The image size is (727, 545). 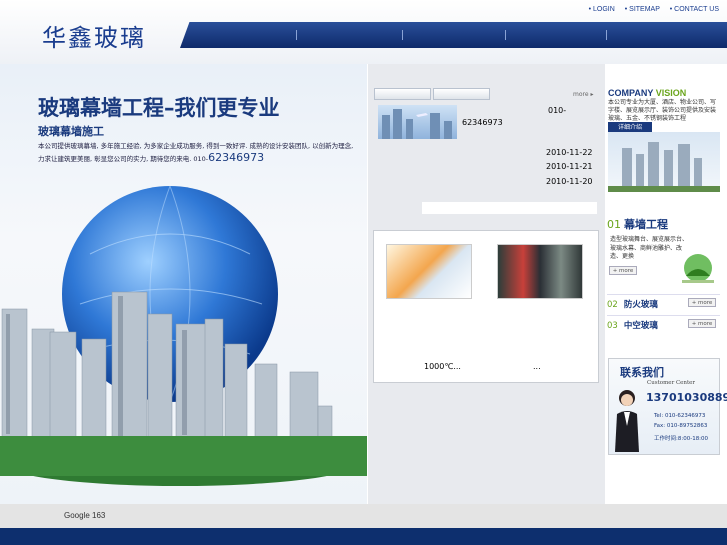 What do you see at coordinates (363, 536) in the screenshot?
I see `footer-bar` at bounding box center [363, 536].